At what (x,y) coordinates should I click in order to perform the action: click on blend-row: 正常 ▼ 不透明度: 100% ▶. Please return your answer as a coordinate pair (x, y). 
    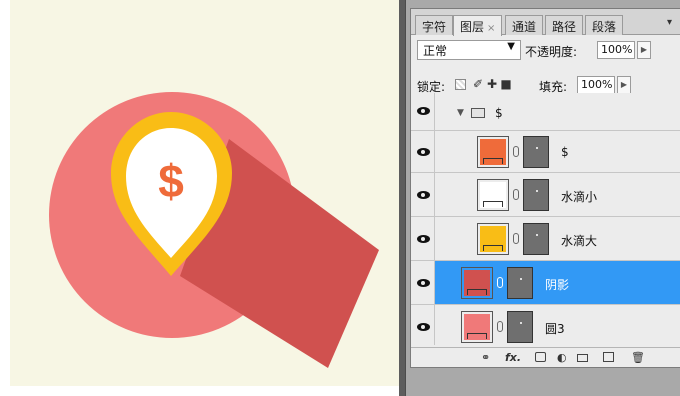
    Looking at the image, I should click on (545, 50).